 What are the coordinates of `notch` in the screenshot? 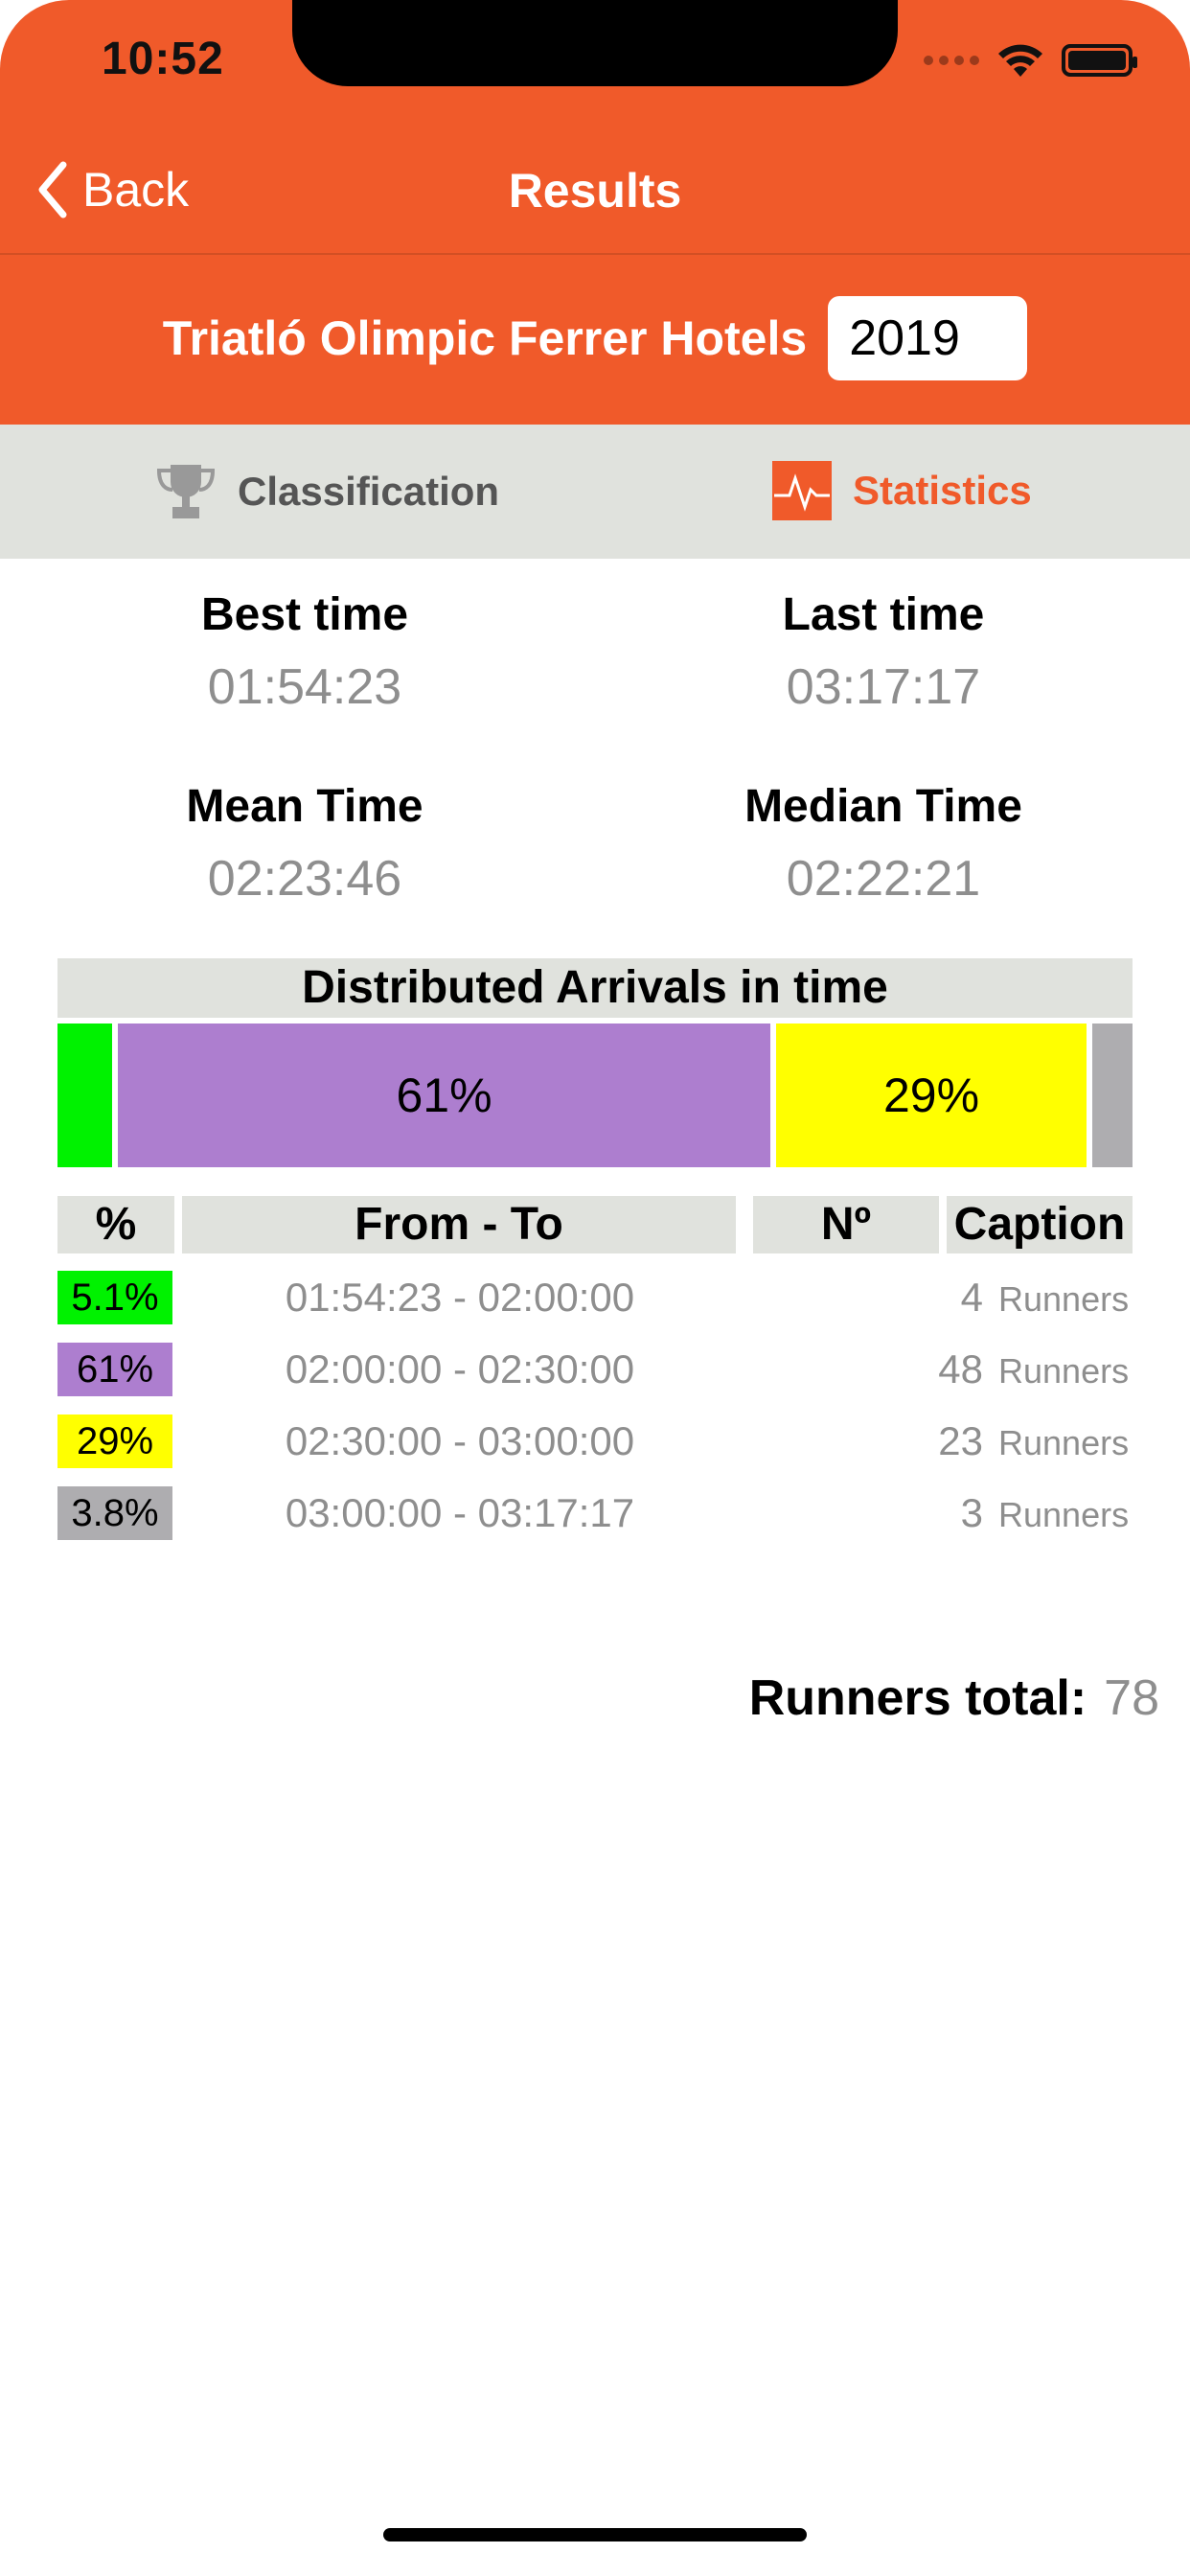 It's located at (595, 43).